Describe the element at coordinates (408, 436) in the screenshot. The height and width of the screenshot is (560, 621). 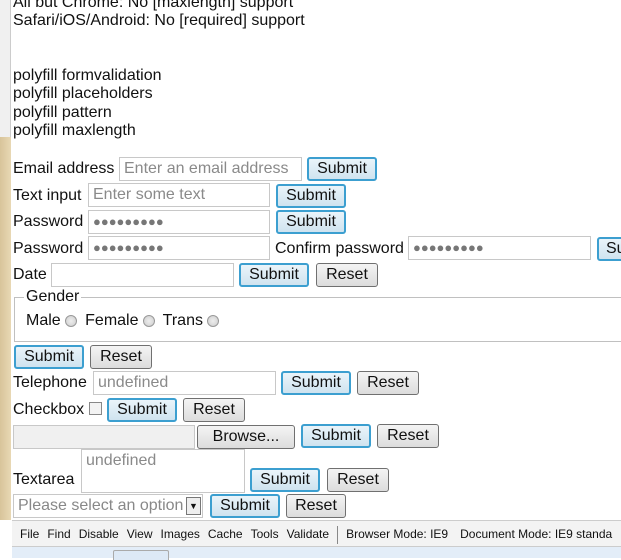
I see `file-reset-button: Reset` at that location.